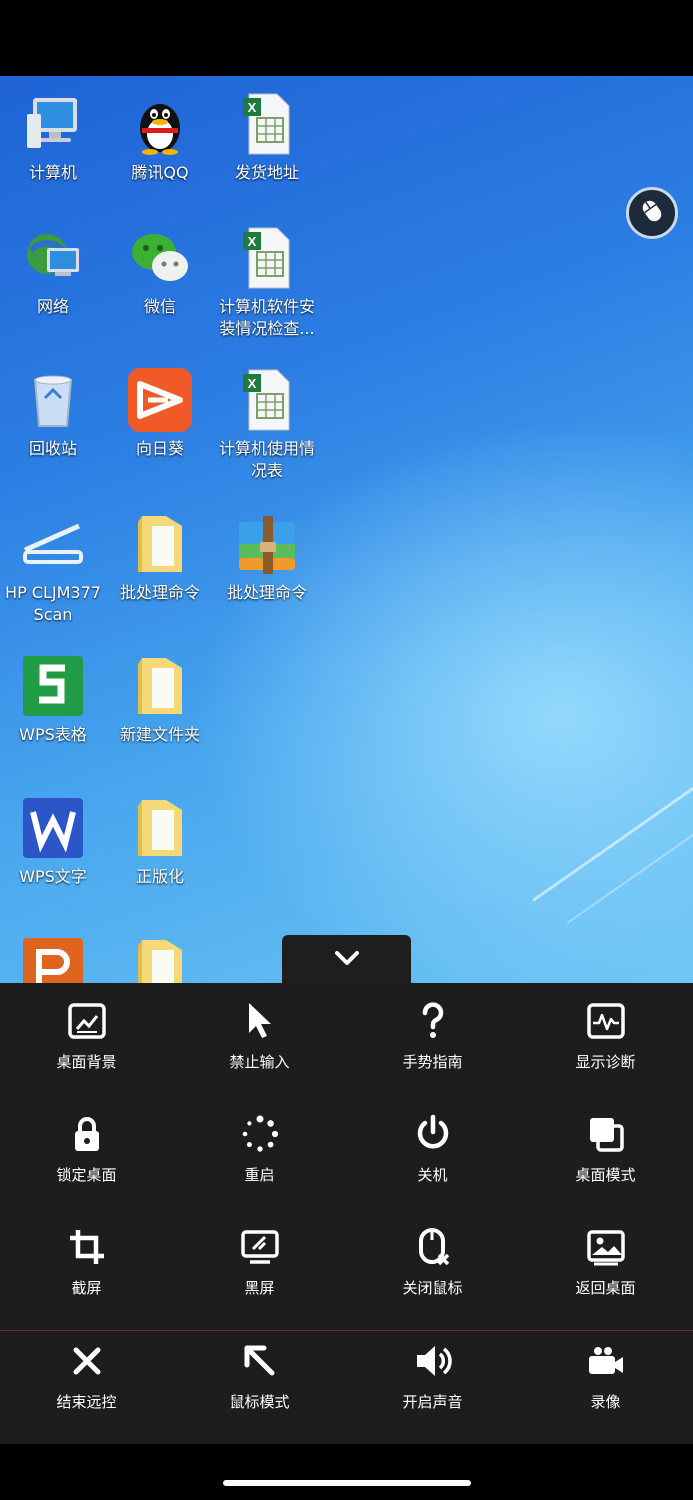 Image resolution: width=693 pixels, height=1500 pixels. Describe the element at coordinates (53, 258) in the screenshot. I see `network-icon` at that location.